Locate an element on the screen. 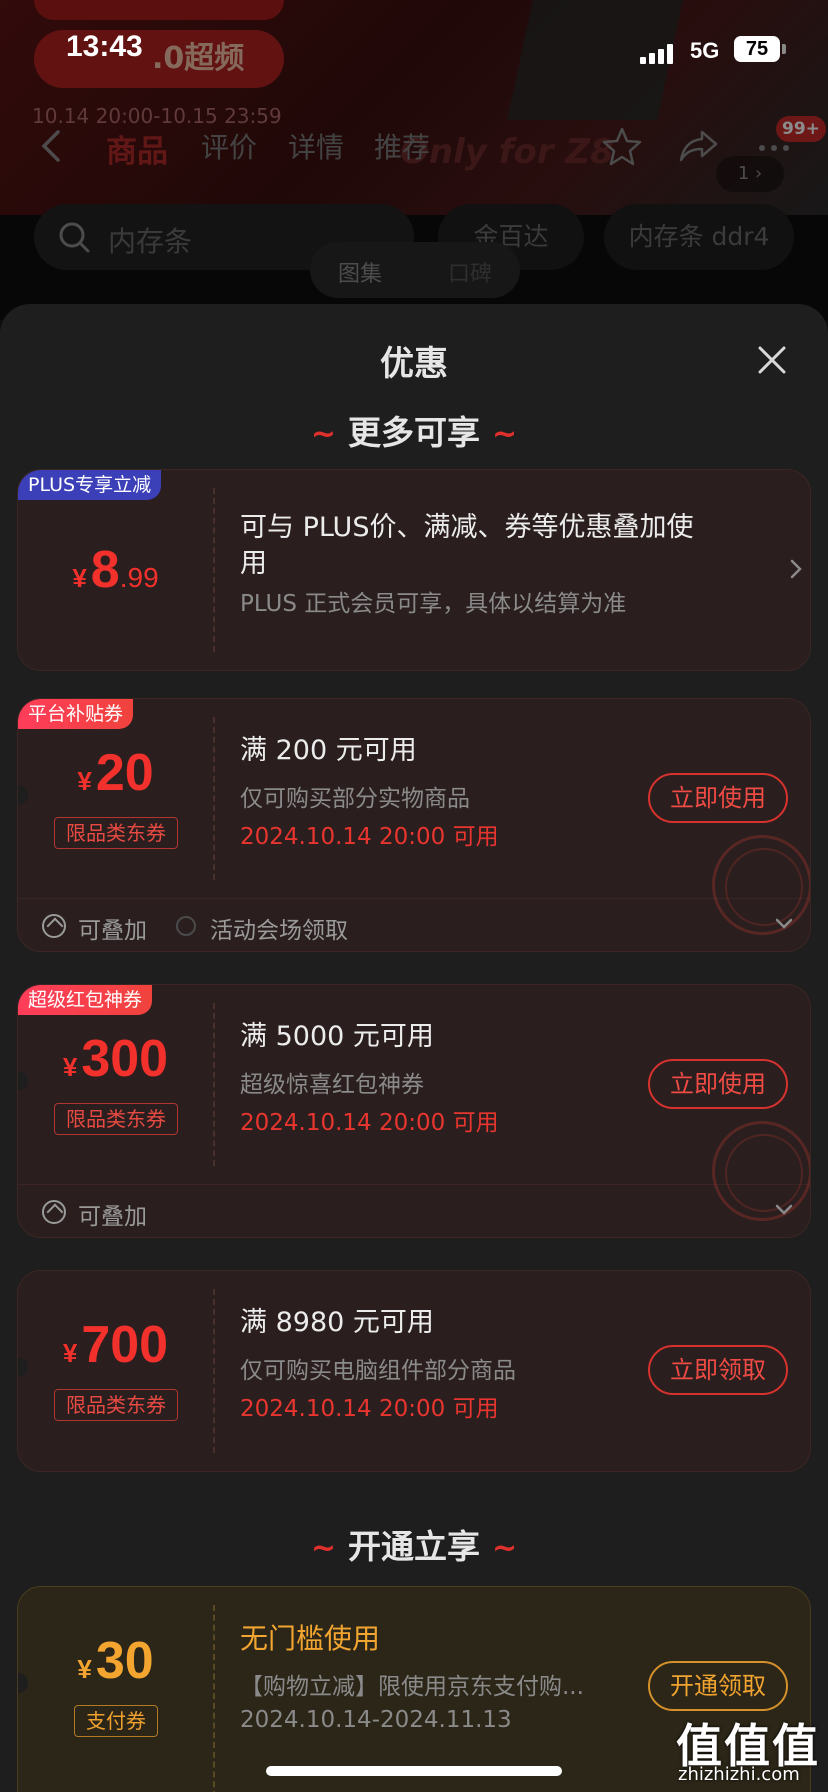 The height and width of the screenshot is (1792, 828). section-more-title: 更多可享 is located at coordinates (414, 432).